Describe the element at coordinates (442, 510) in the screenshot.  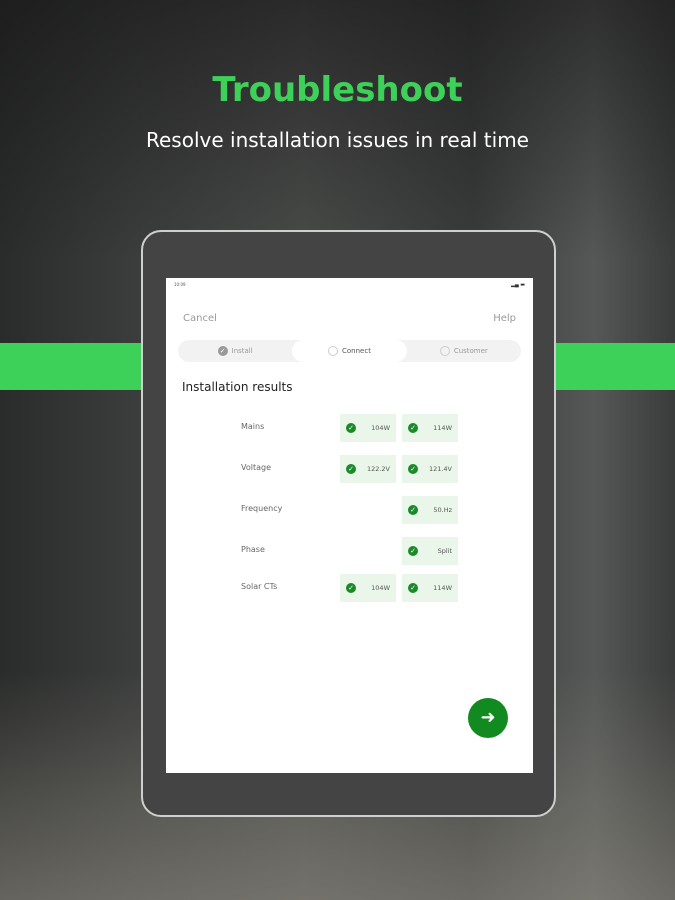
I see `result-value: 50.Hz` at that location.